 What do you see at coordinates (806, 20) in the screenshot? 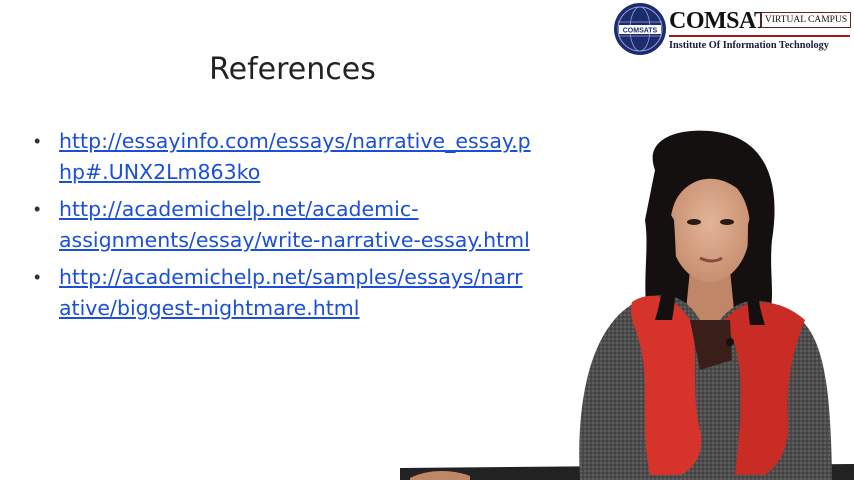
I see `logo-campus-label: VIRTUAL CAMPUS` at bounding box center [806, 20].